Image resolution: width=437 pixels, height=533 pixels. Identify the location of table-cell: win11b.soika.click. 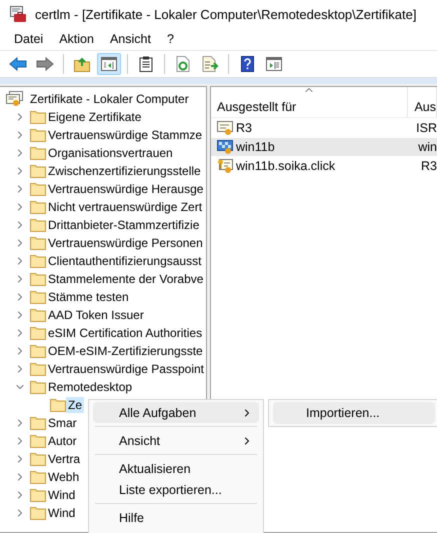
(286, 166).